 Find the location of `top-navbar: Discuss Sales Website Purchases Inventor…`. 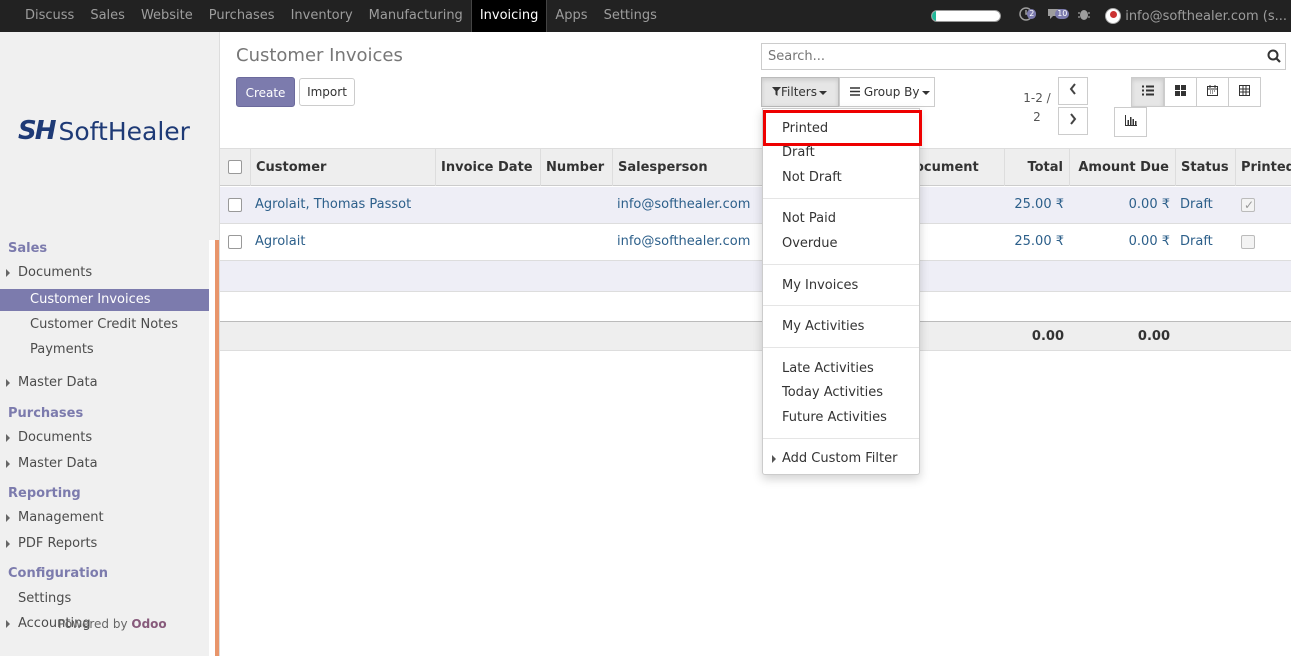

top-navbar: Discuss Sales Website Purchases Inventor… is located at coordinates (645, 16).